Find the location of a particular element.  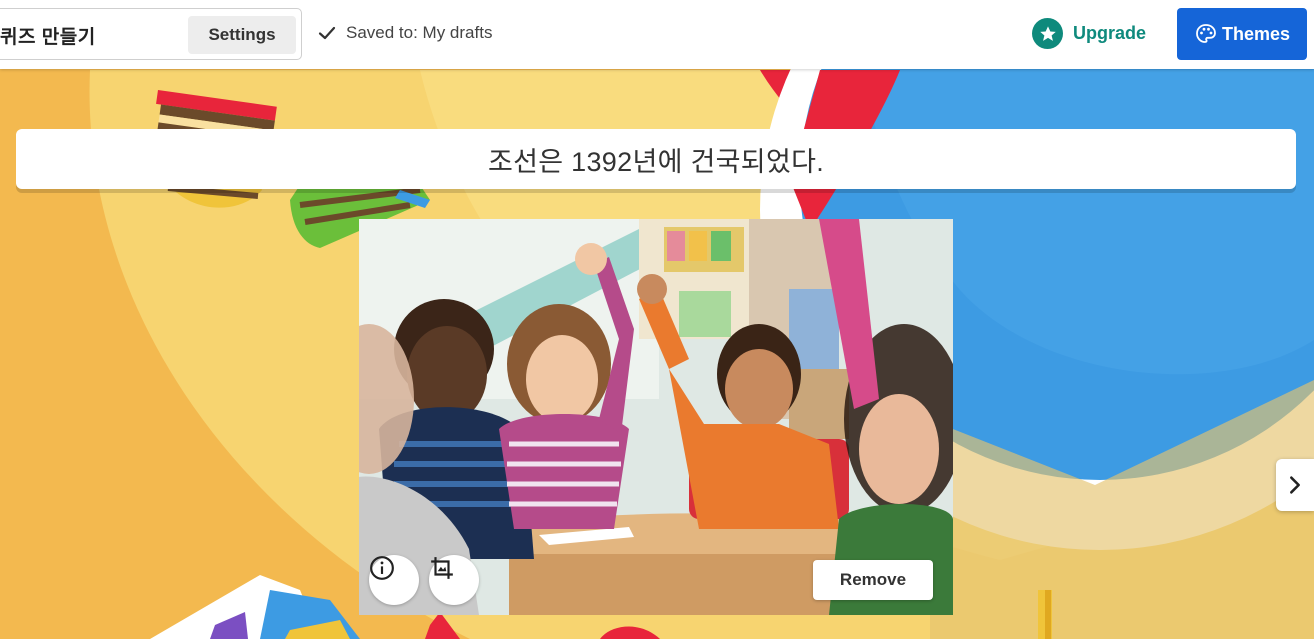

palette-icon is located at coordinates (1206, 33).